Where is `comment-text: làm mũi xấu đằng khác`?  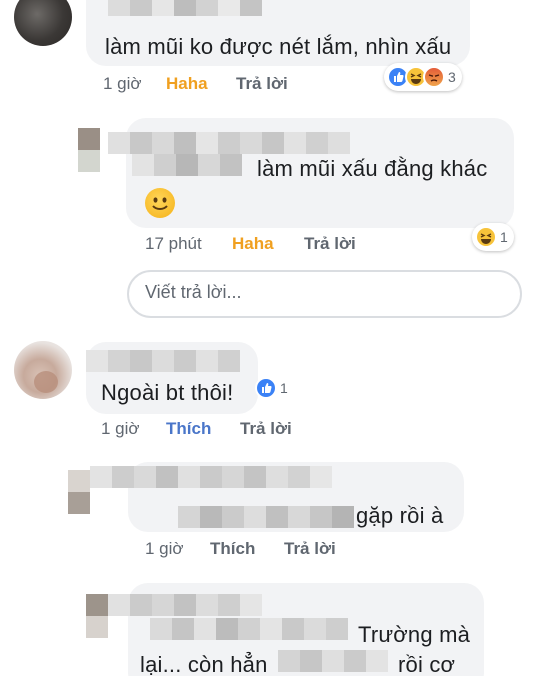
comment-text: làm mũi xấu đằng khác is located at coordinates (372, 168).